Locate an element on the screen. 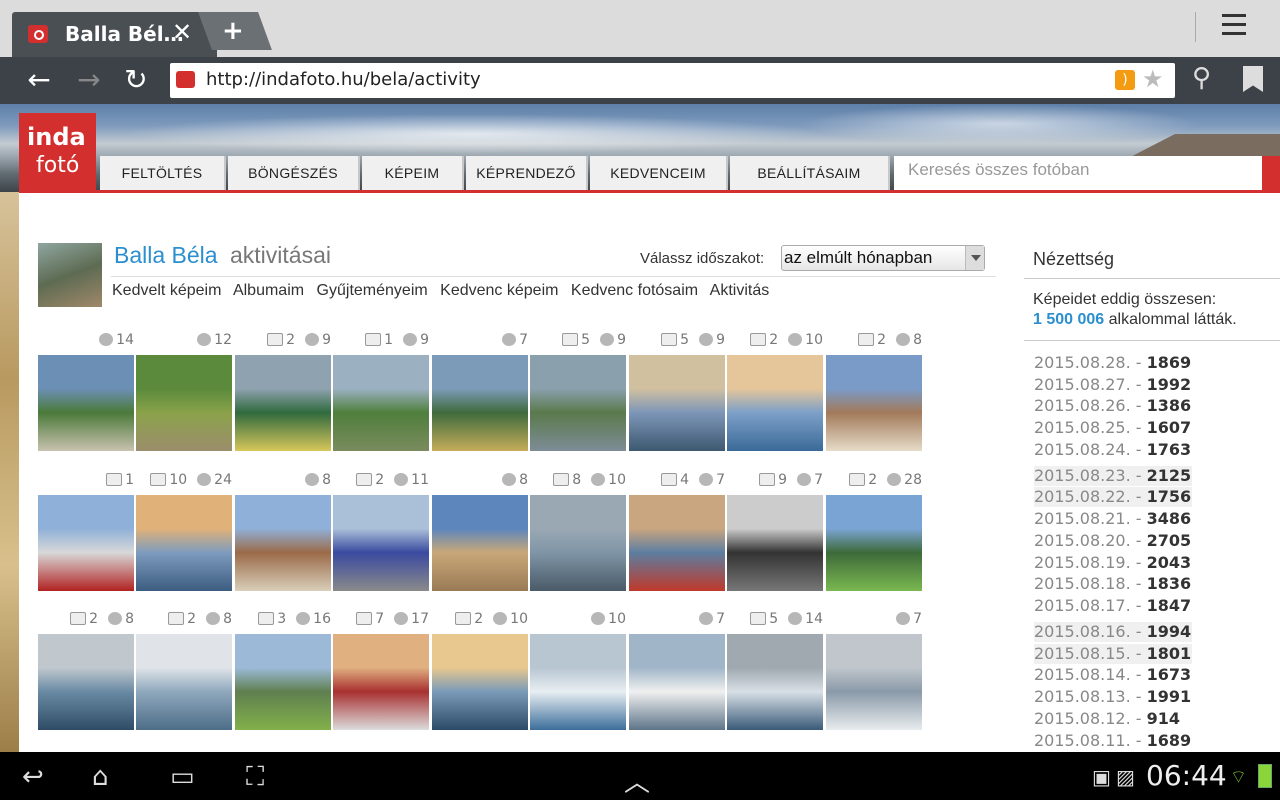  recent-apps-icon: ▭ is located at coordinates (182, 777).